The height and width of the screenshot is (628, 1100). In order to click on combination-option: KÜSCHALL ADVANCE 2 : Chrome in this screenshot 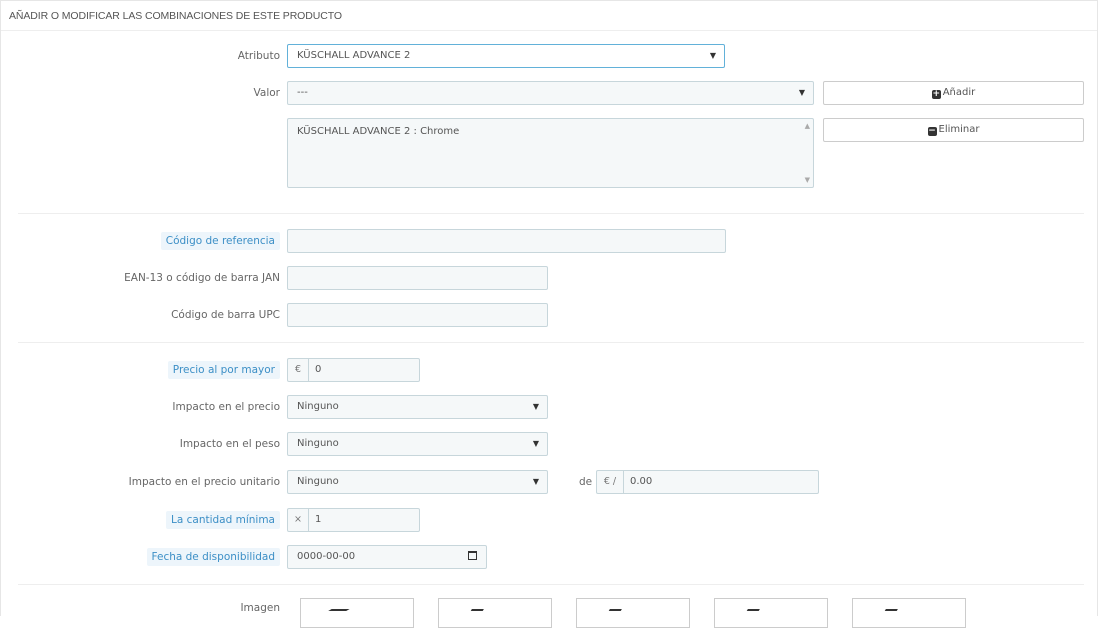, I will do `click(378, 131)`.